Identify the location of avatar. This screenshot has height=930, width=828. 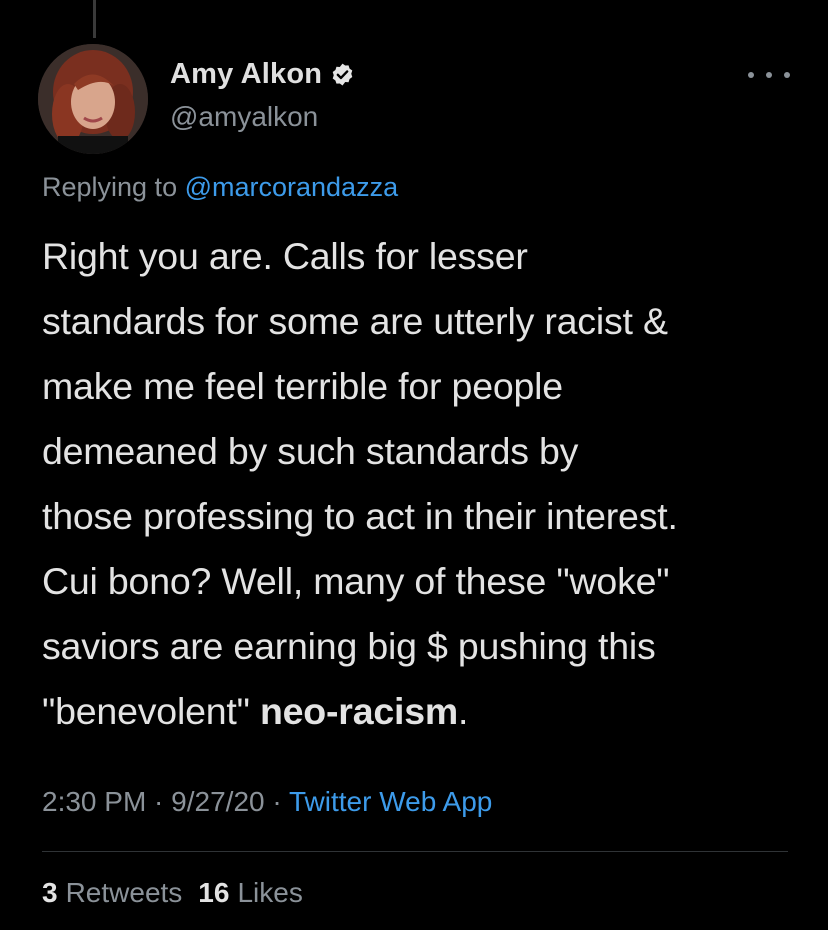
(93, 99).